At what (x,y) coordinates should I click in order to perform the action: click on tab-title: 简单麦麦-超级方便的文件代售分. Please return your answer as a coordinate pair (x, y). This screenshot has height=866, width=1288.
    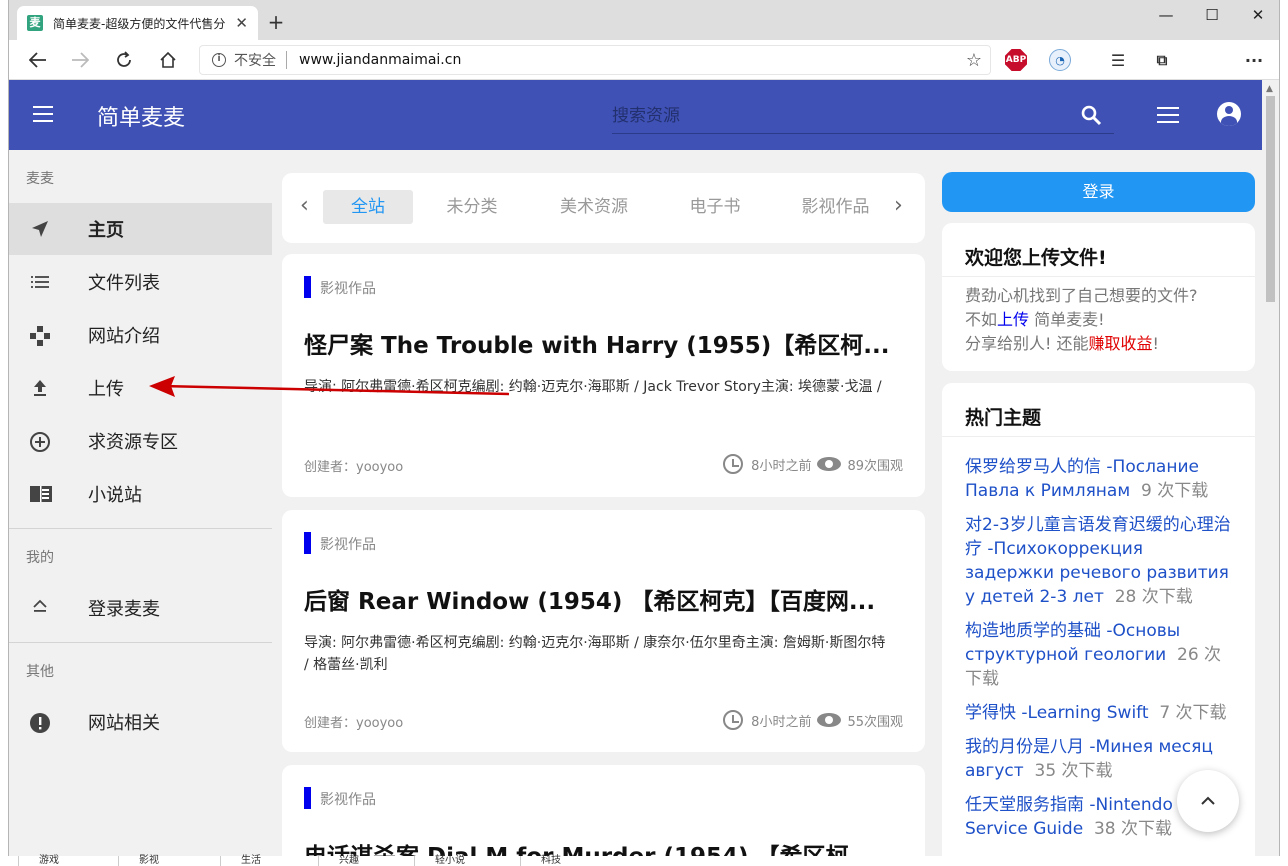
    Looking at the image, I should click on (139, 23).